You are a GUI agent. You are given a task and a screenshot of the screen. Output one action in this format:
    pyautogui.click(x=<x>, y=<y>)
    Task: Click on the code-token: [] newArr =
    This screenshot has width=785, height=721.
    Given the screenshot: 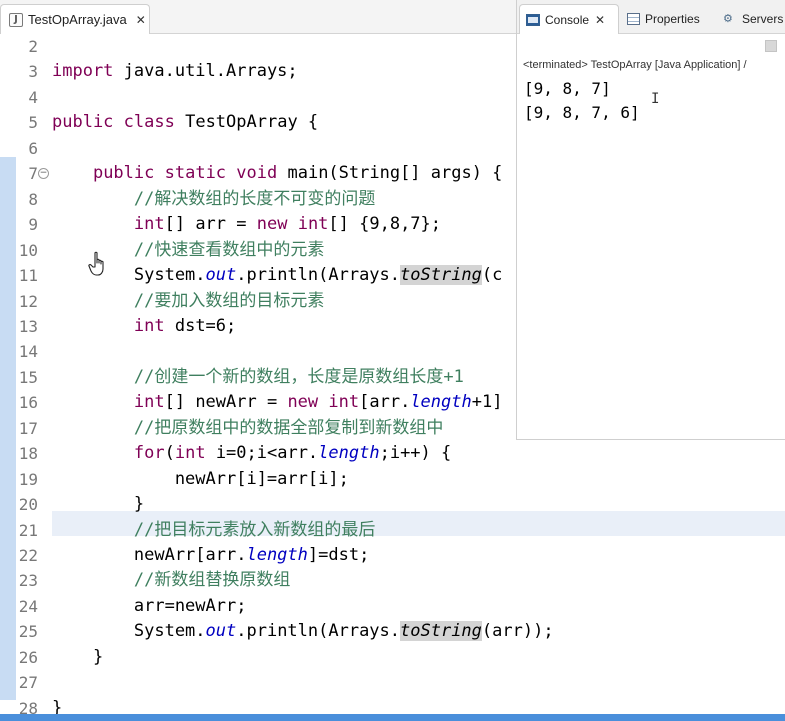 What is the action you would take?
    pyautogui.click(x=226, y=402)
    